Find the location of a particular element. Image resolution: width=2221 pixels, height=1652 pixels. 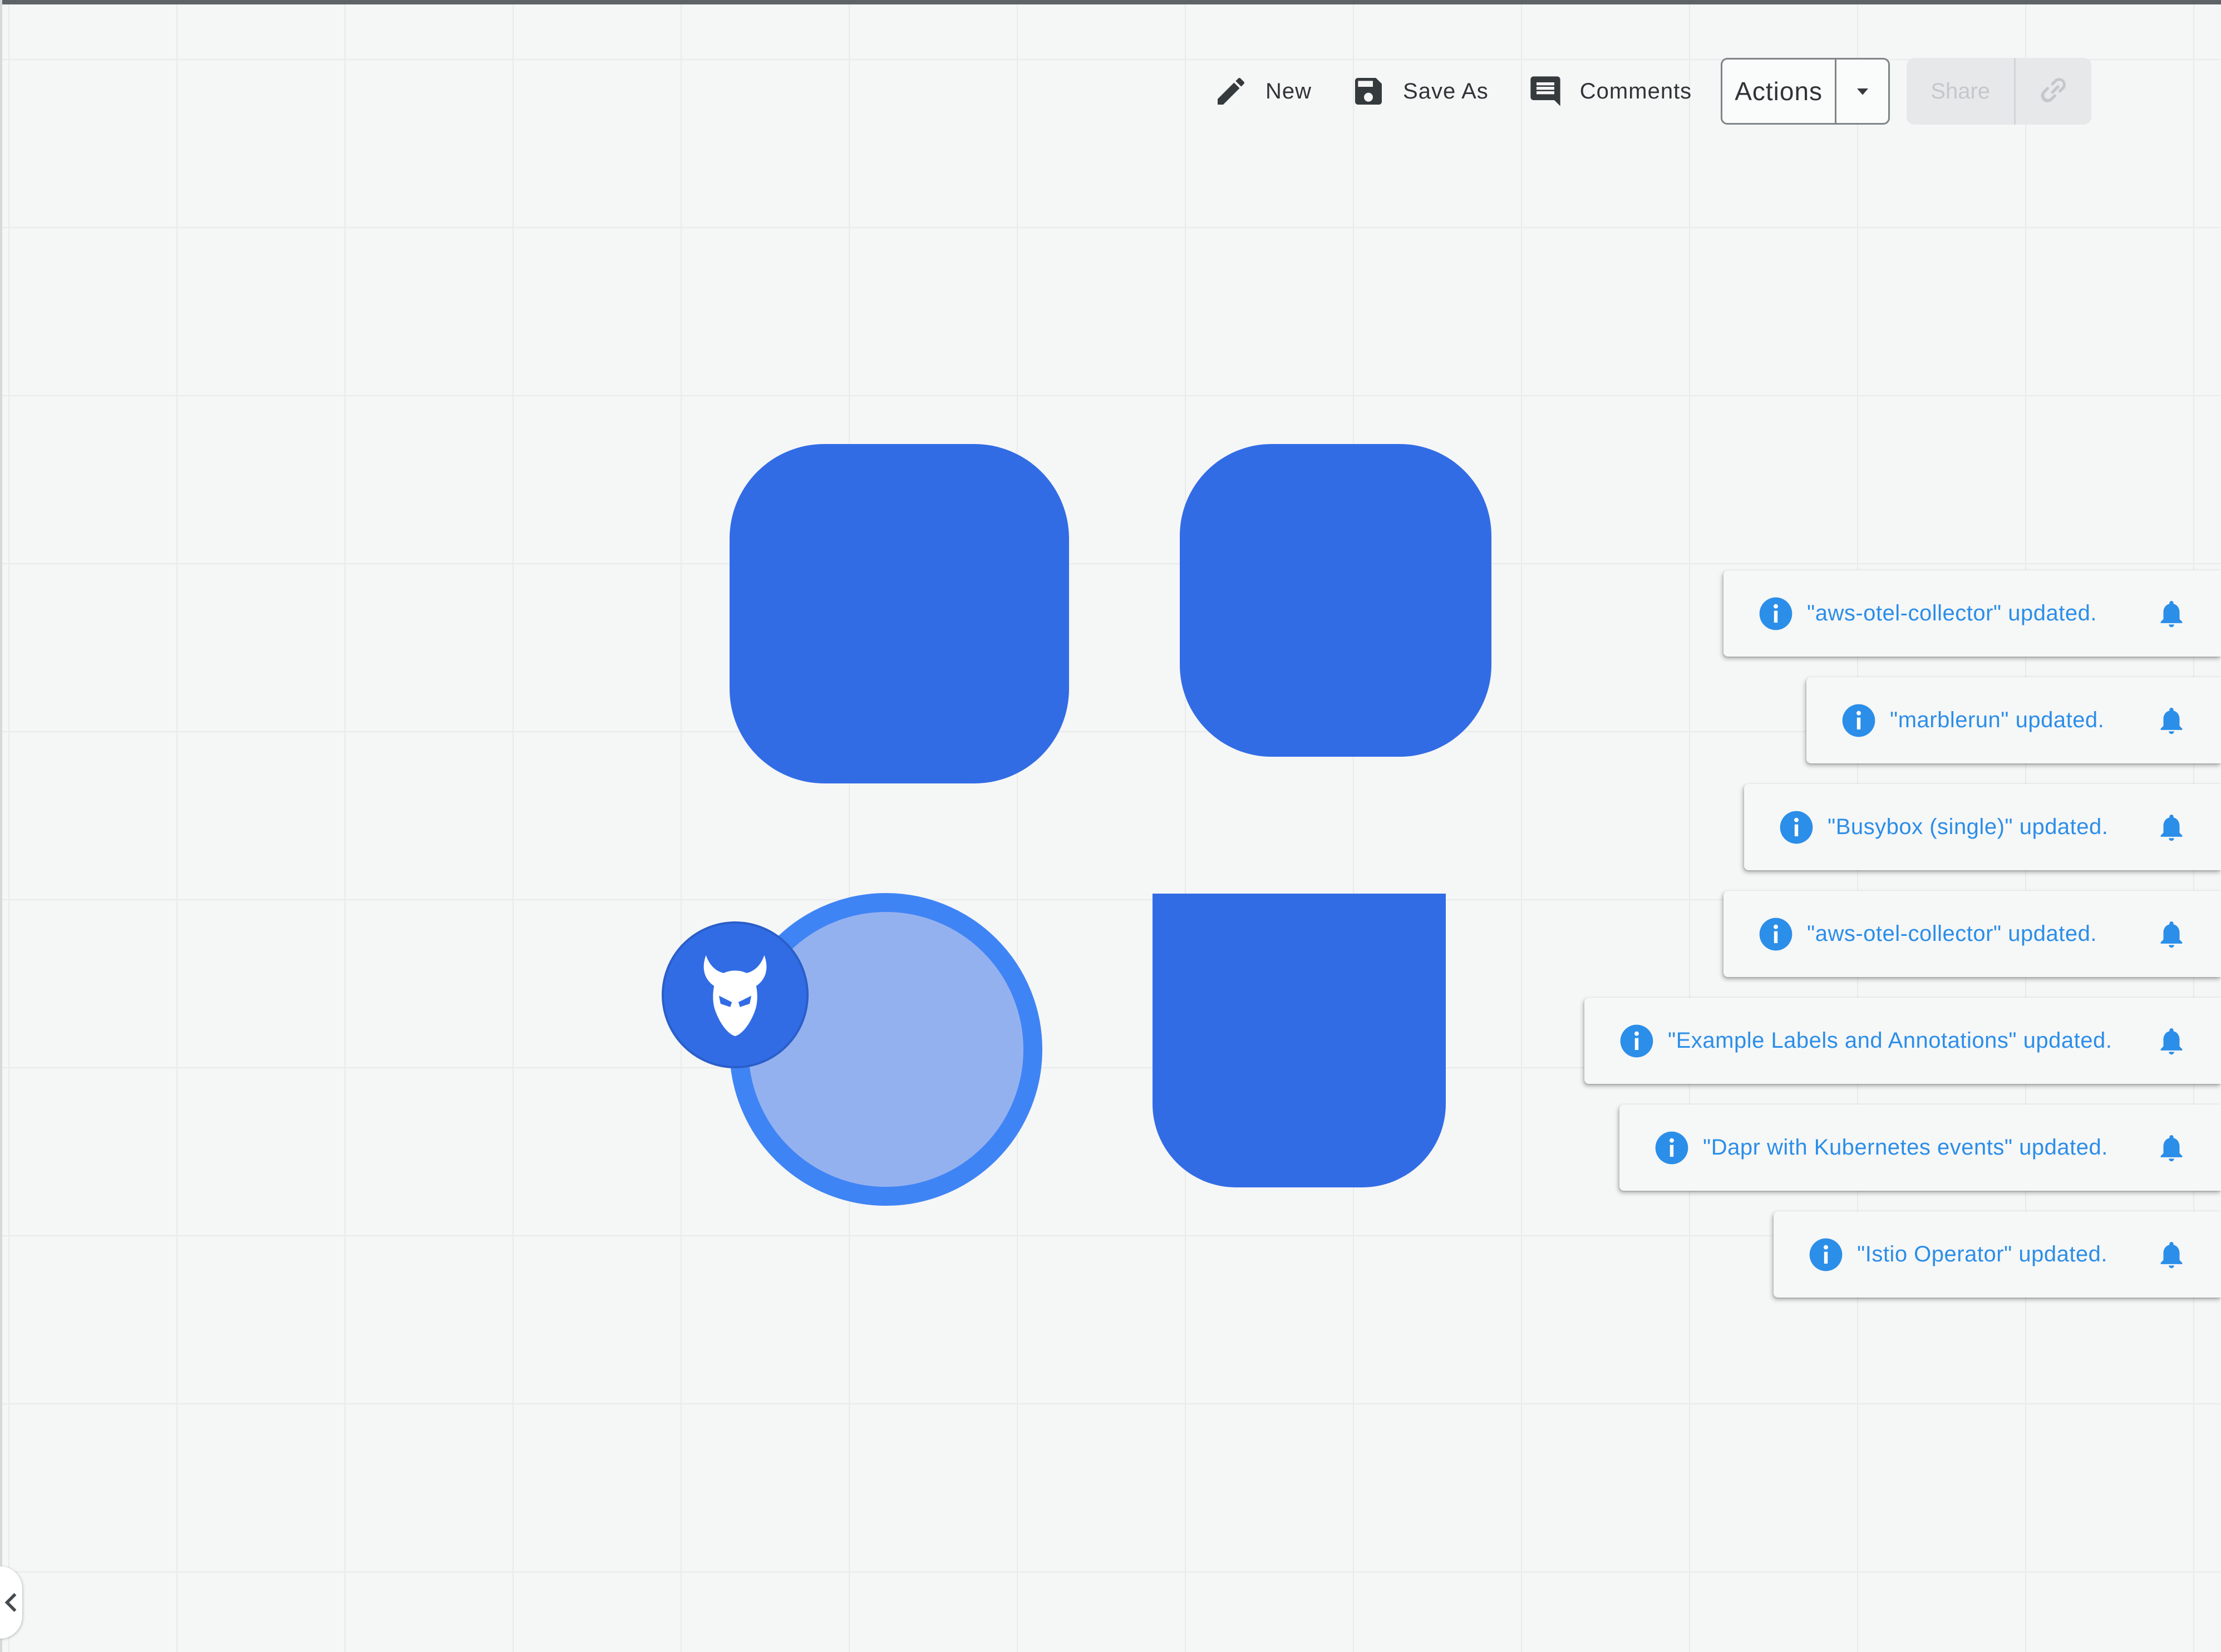

devil-mask-icon is located at coordinates (735, 996).